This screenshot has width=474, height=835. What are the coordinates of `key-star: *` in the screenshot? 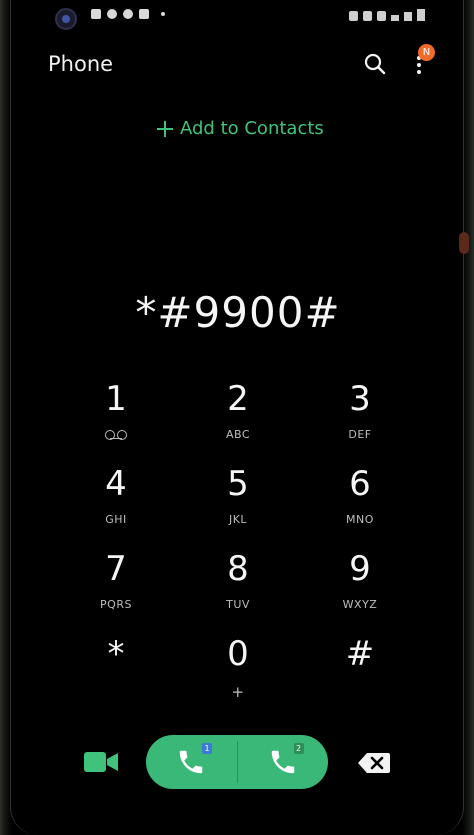 It's located at (116, 671).